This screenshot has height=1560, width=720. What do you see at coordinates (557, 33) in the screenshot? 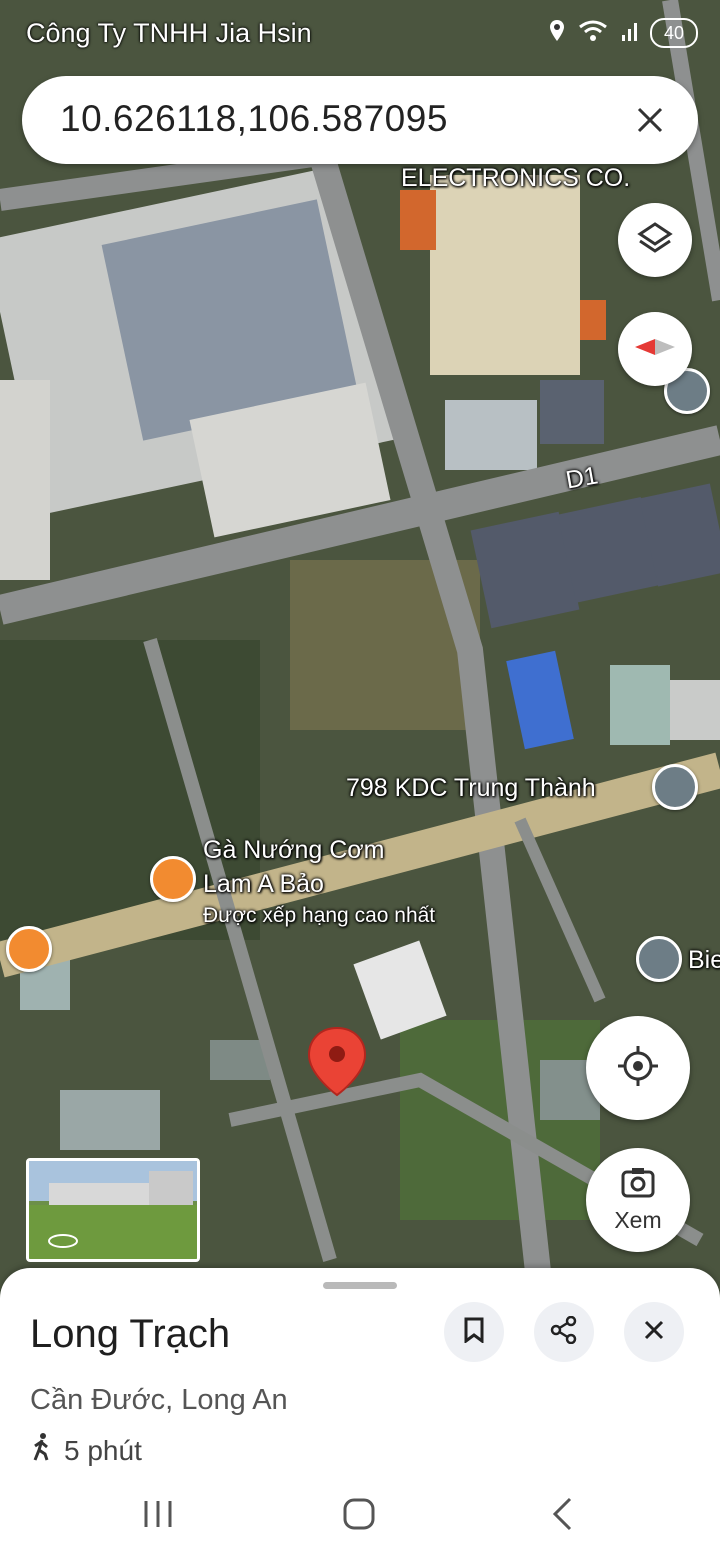
I see `location-icon` at bounding box center [557, 33].